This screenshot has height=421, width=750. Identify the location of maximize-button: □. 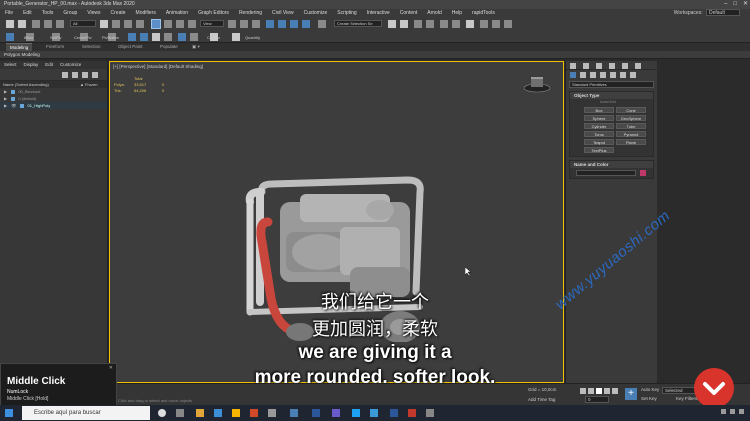
(735, 4).